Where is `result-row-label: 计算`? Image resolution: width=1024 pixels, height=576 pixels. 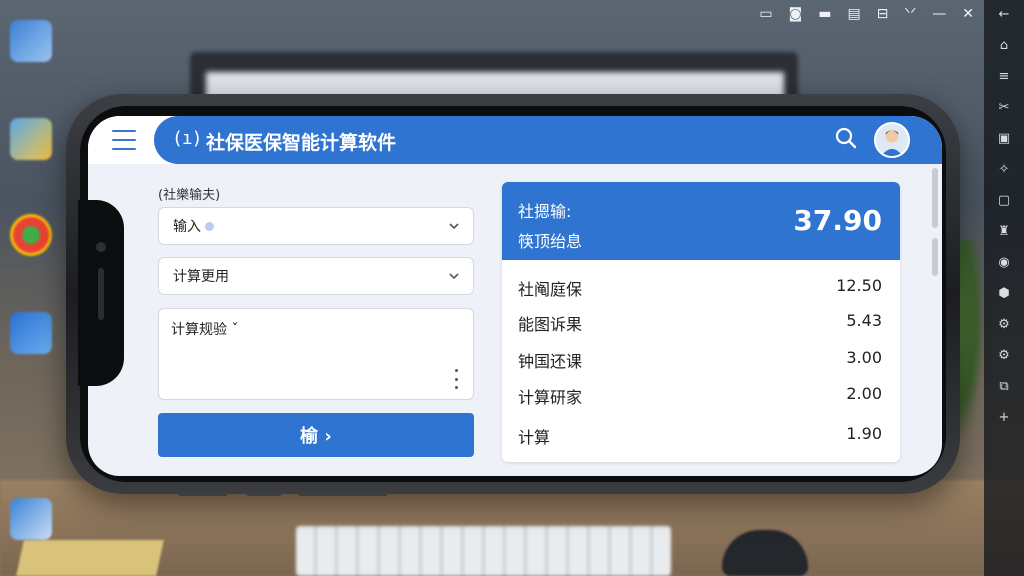 result-row-label: 计算 is located at coordinates (534, 437).